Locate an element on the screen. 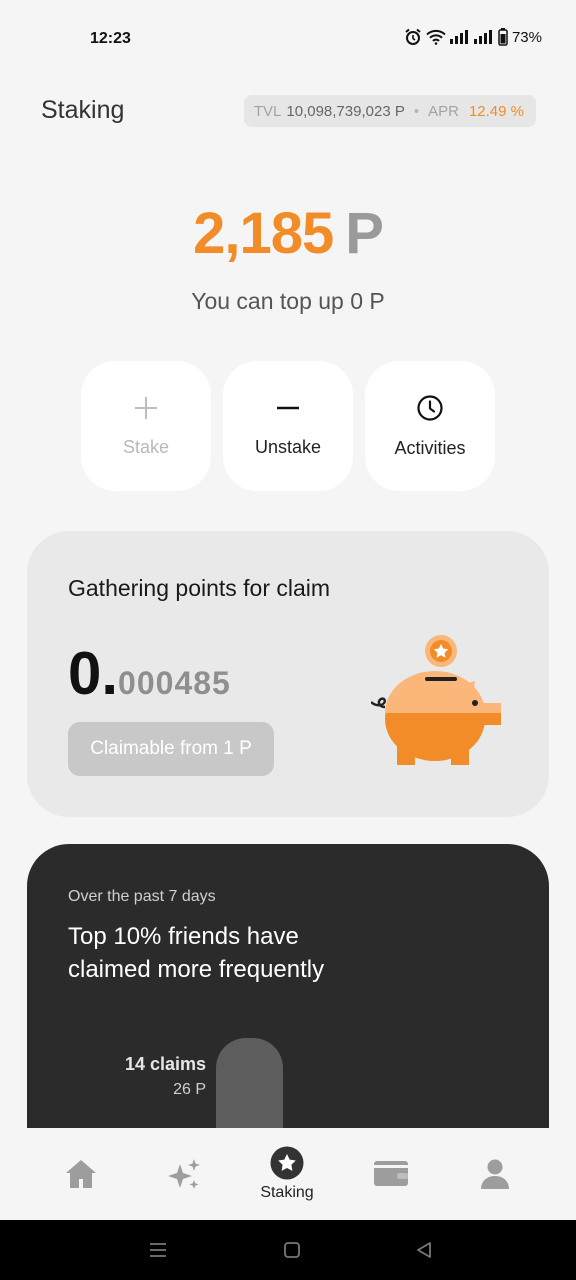 The height and width of the screenshot is (1280, 576). wallet-icon is located at coordinates (391, 1173).